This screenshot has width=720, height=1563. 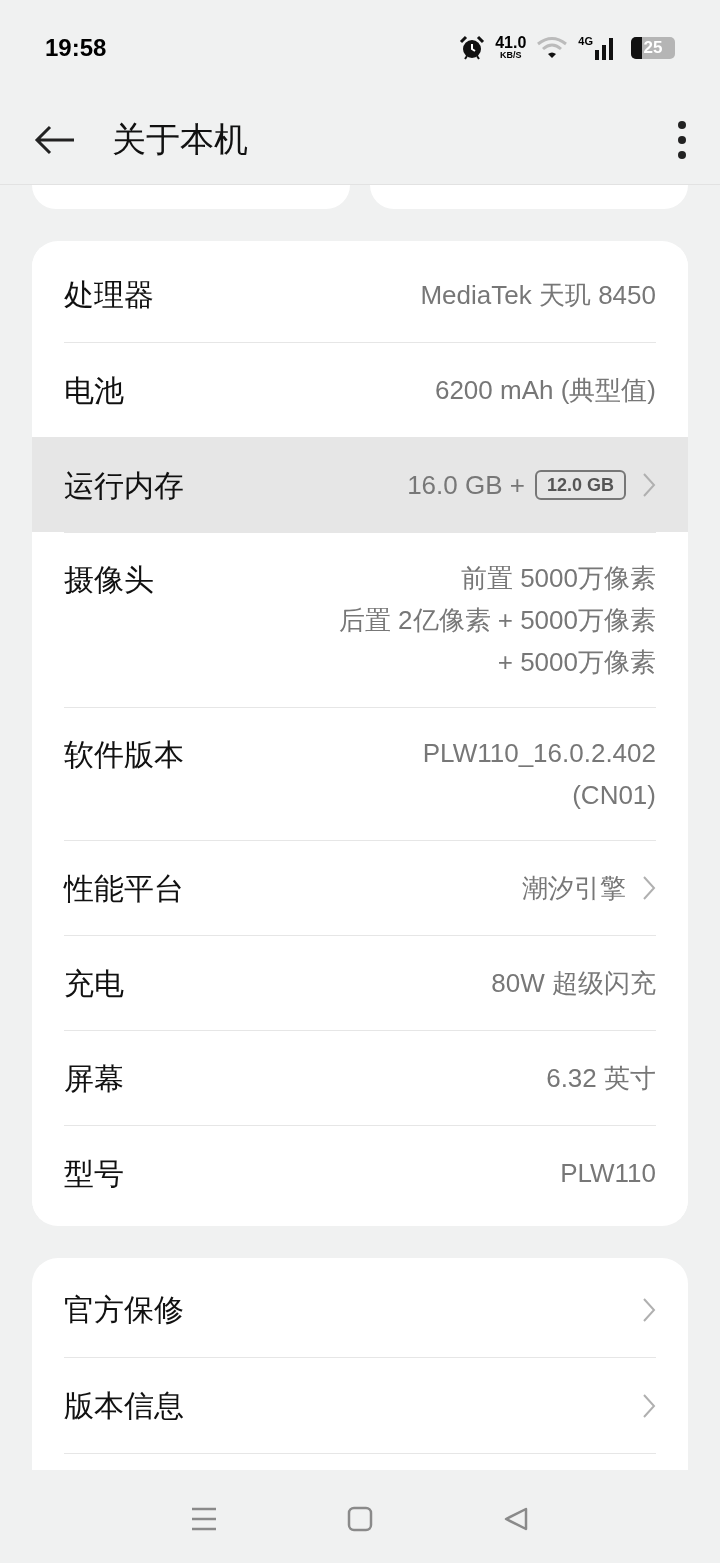 I want to click on spec-value: 前置 5000万像素, so click(x=558, y=578).